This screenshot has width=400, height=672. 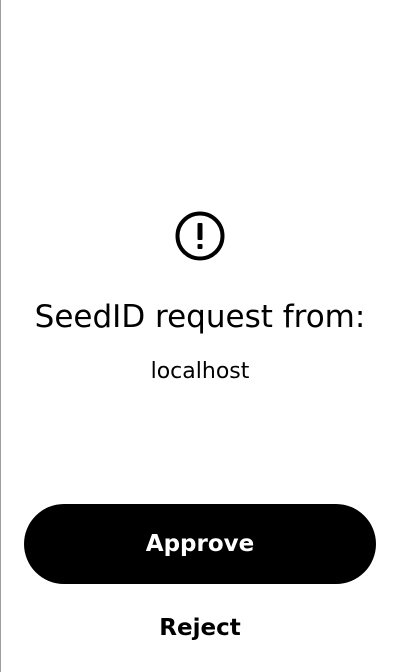 I want to click on approve-button: Approve, so click(x=200, y=544).